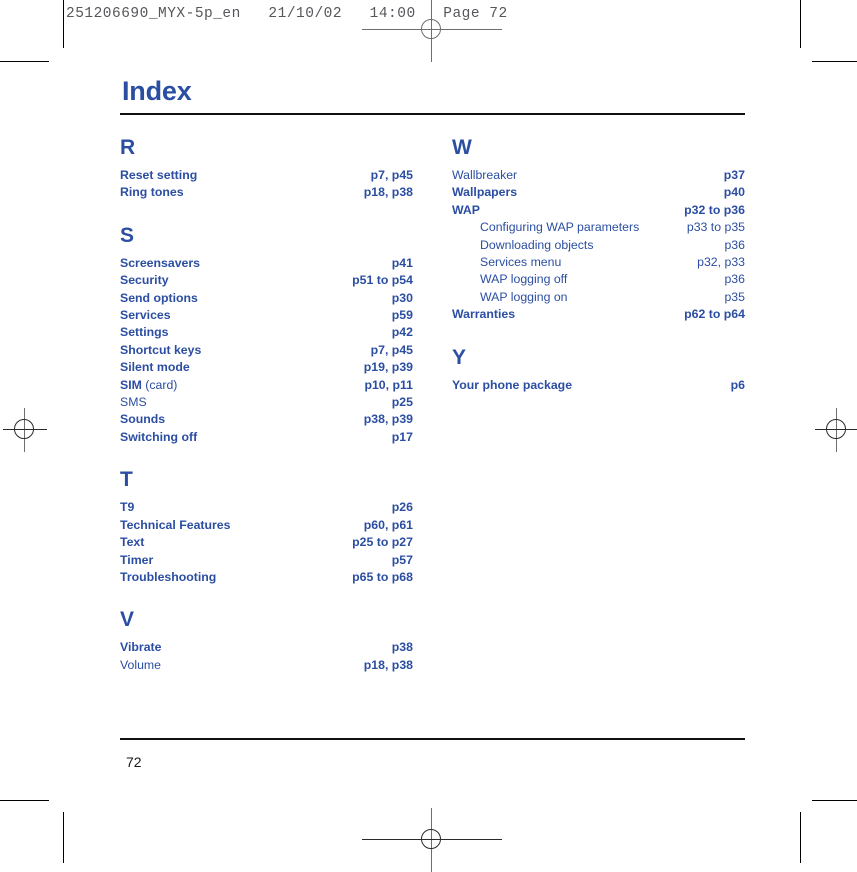 This screenshot has width=857, height=872. I want to click on index-entry: Sounds p38, p39, so click(266, 419).